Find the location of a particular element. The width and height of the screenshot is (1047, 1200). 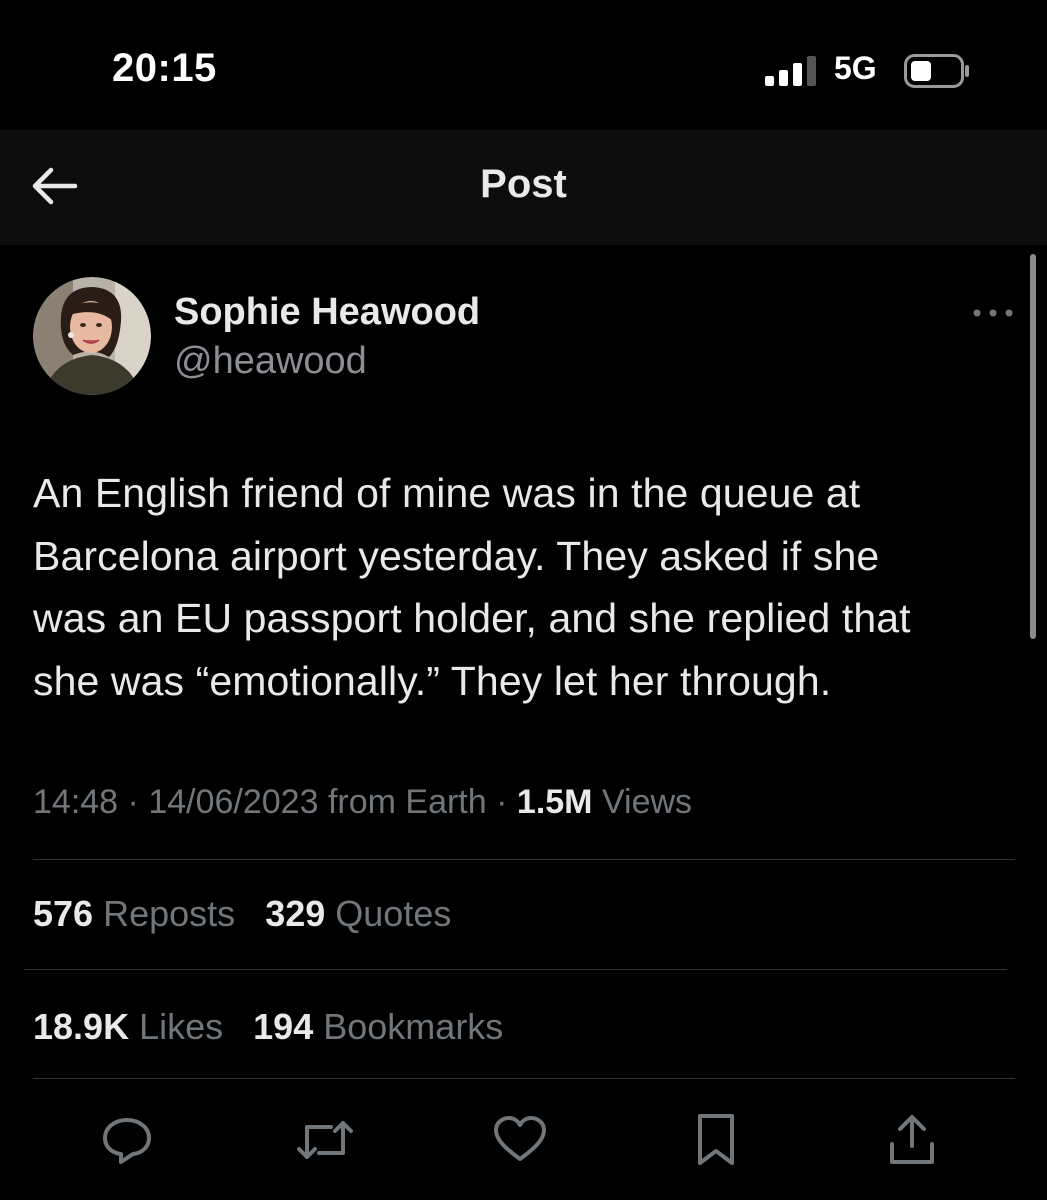

more-options-button is located at coordinates (993, 313).